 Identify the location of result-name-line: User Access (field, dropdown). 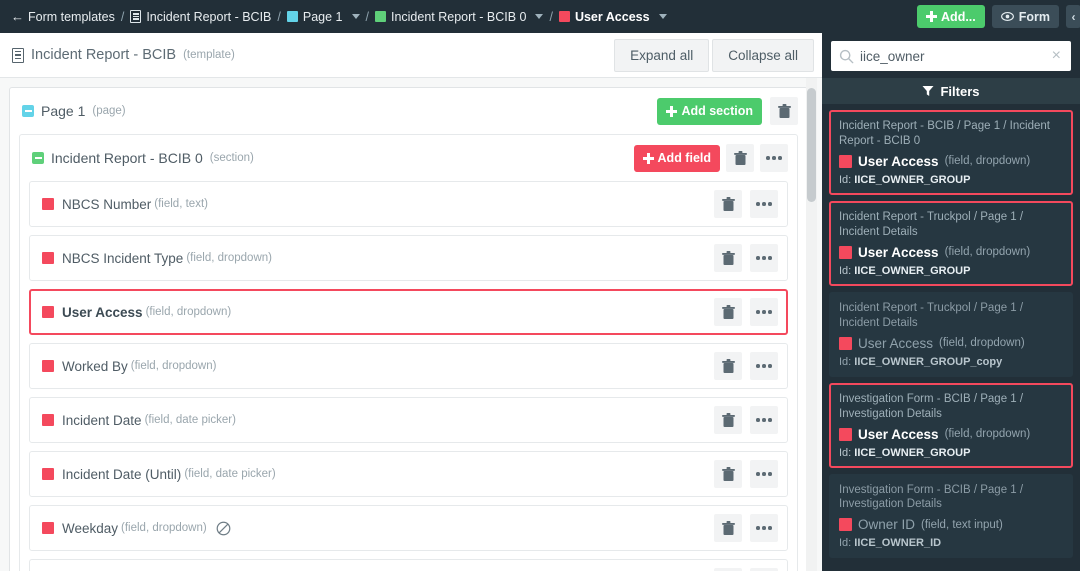
(951, 434).